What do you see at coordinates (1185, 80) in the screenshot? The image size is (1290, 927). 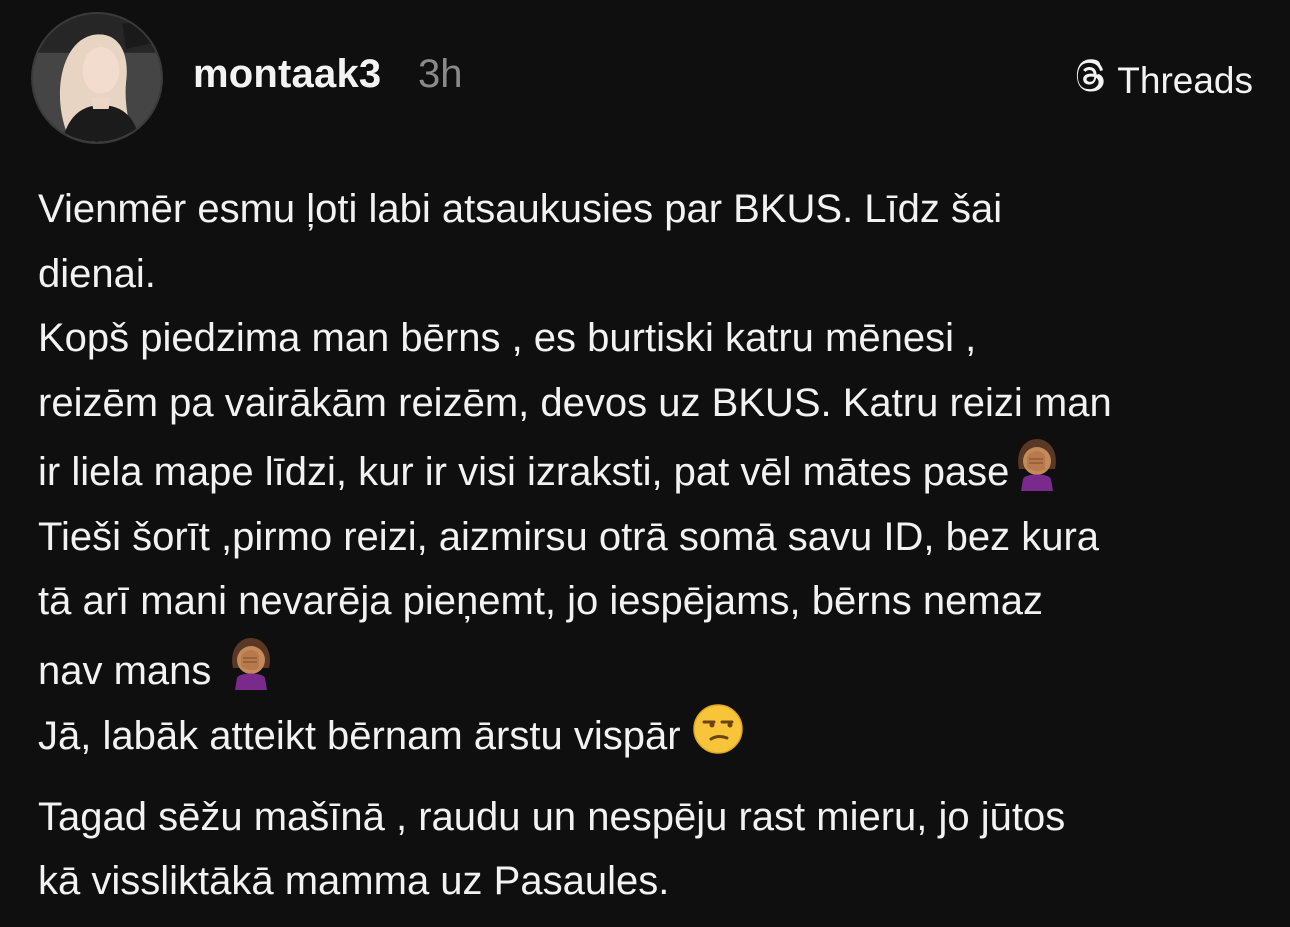 I see `threads-label: Threads` at bounding box center [1185, 80].